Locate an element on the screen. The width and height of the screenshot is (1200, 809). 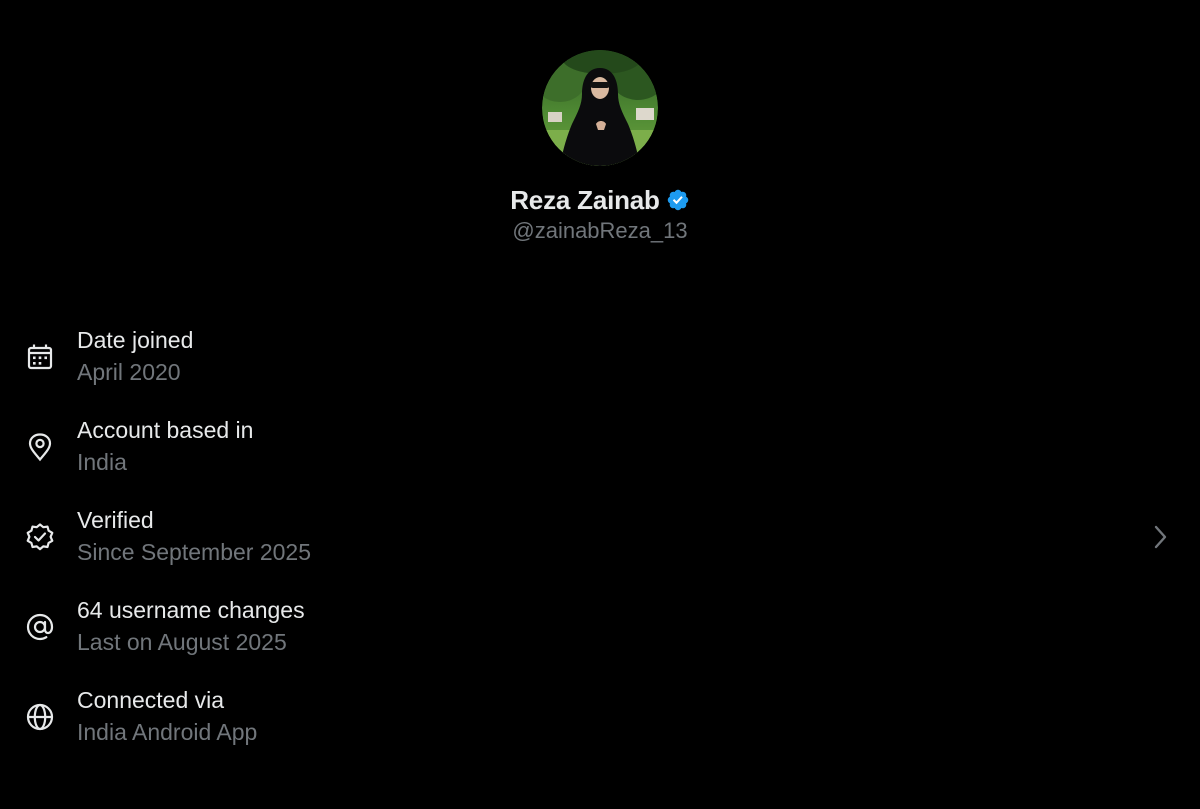
display-name: Reza Zainab is located at coordinates (585, 199).